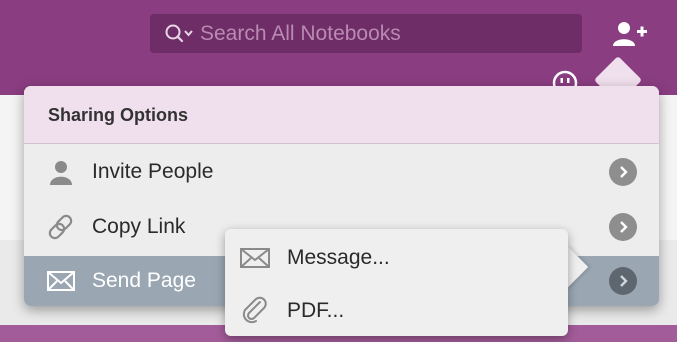 This screenshot has width=677, height=342. I want to click on add-user-button, so click(630, 34).